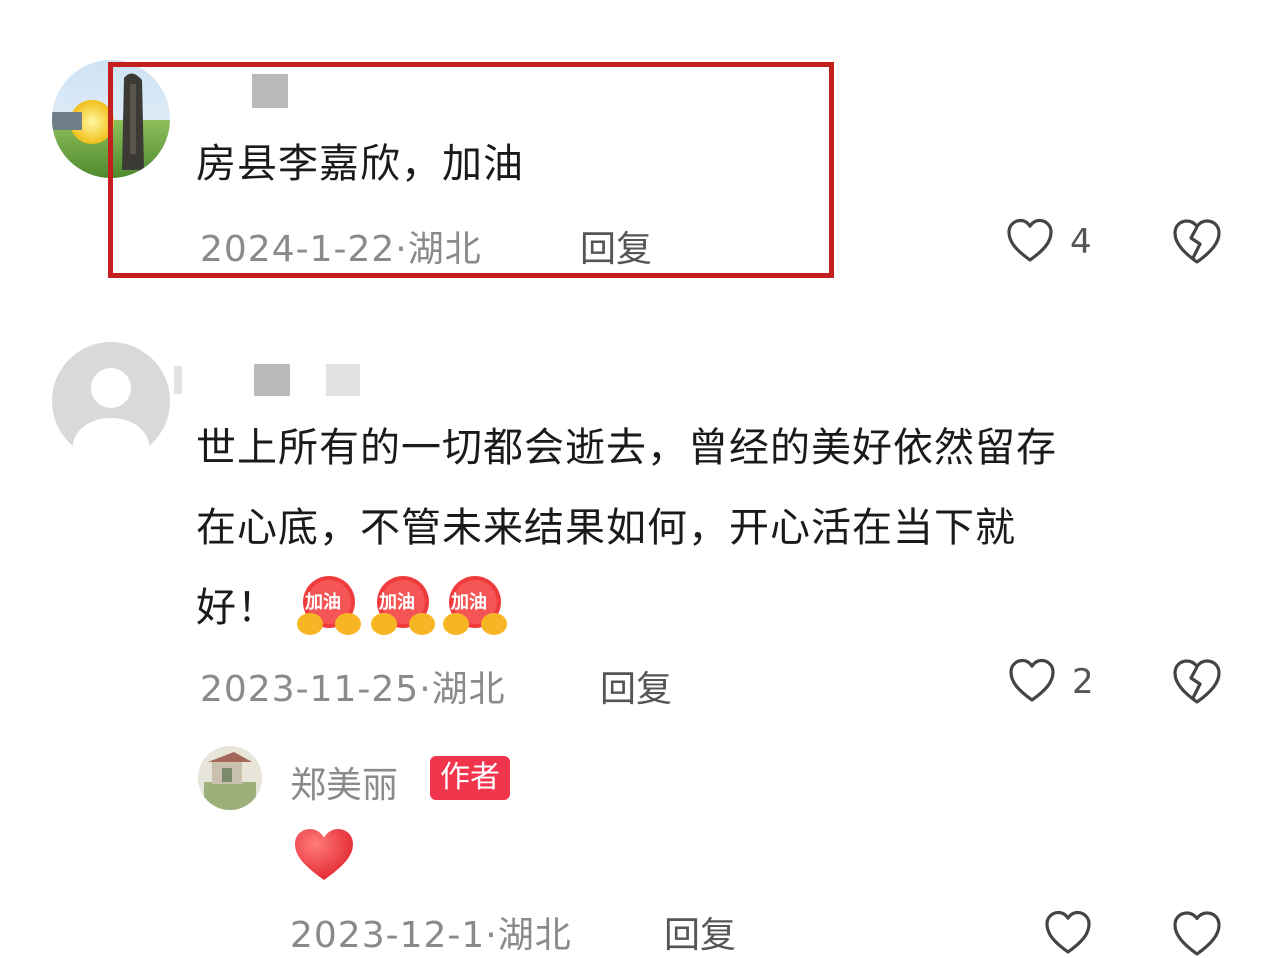  I want to click on reply-author-name: 郑美丽, so click(344, 782).